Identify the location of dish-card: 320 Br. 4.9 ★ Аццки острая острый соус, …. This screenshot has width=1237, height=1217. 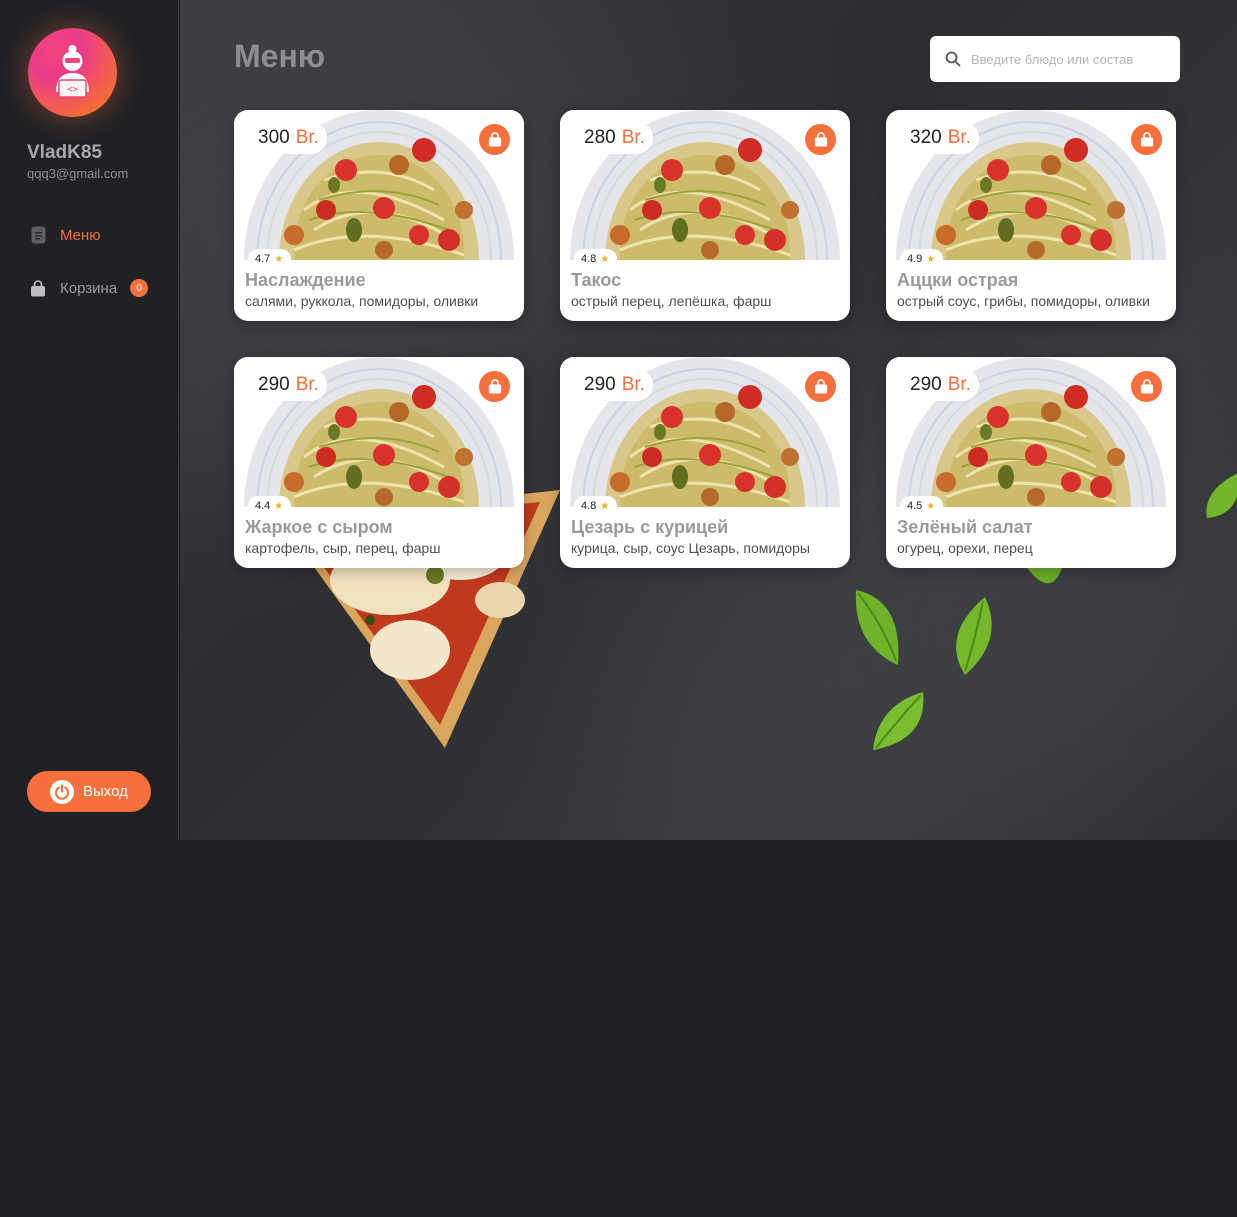
(1031, 215).